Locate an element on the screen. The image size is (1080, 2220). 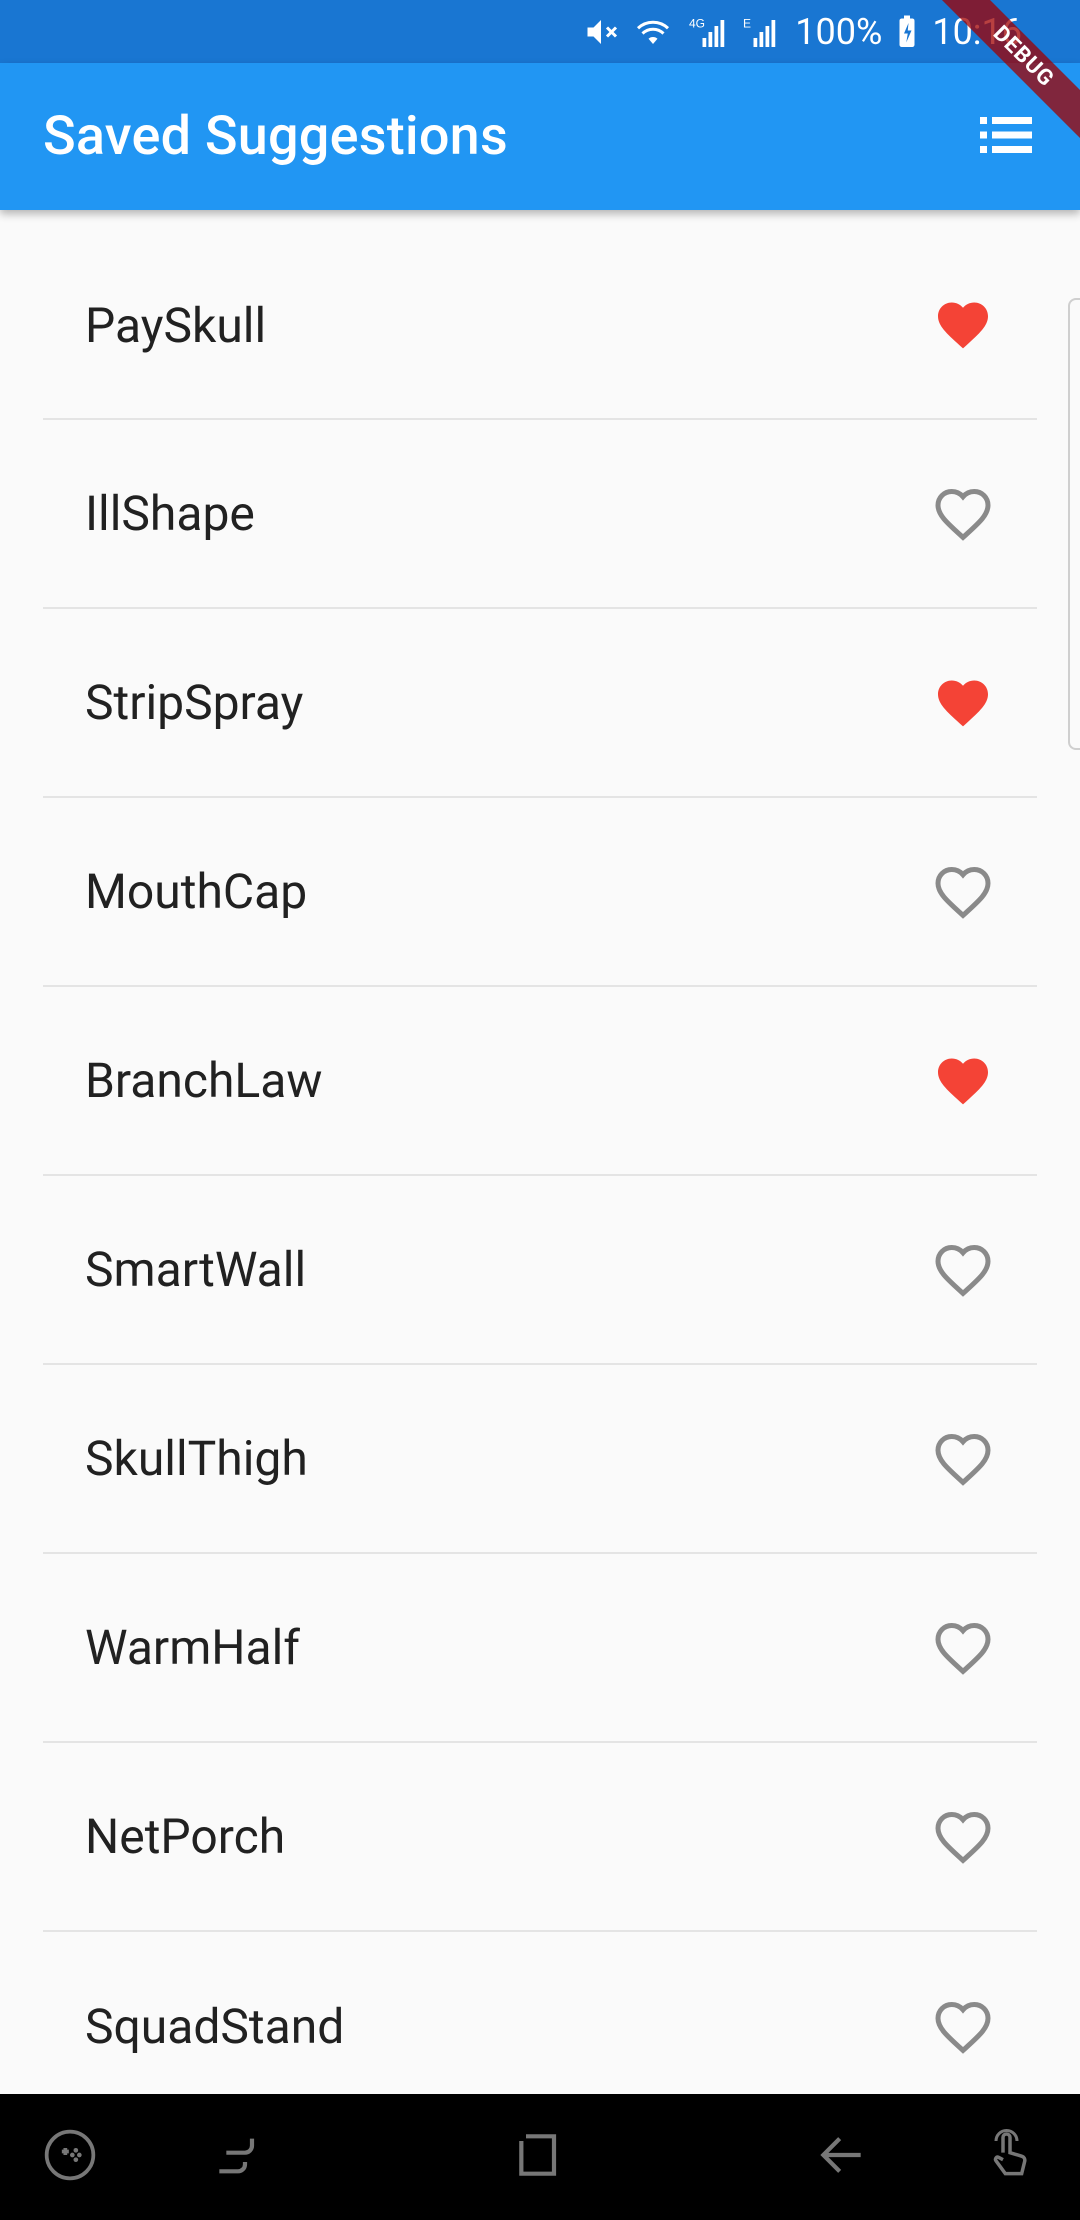
suggestion-name: MouthCap is located at coordinates (196, 891).